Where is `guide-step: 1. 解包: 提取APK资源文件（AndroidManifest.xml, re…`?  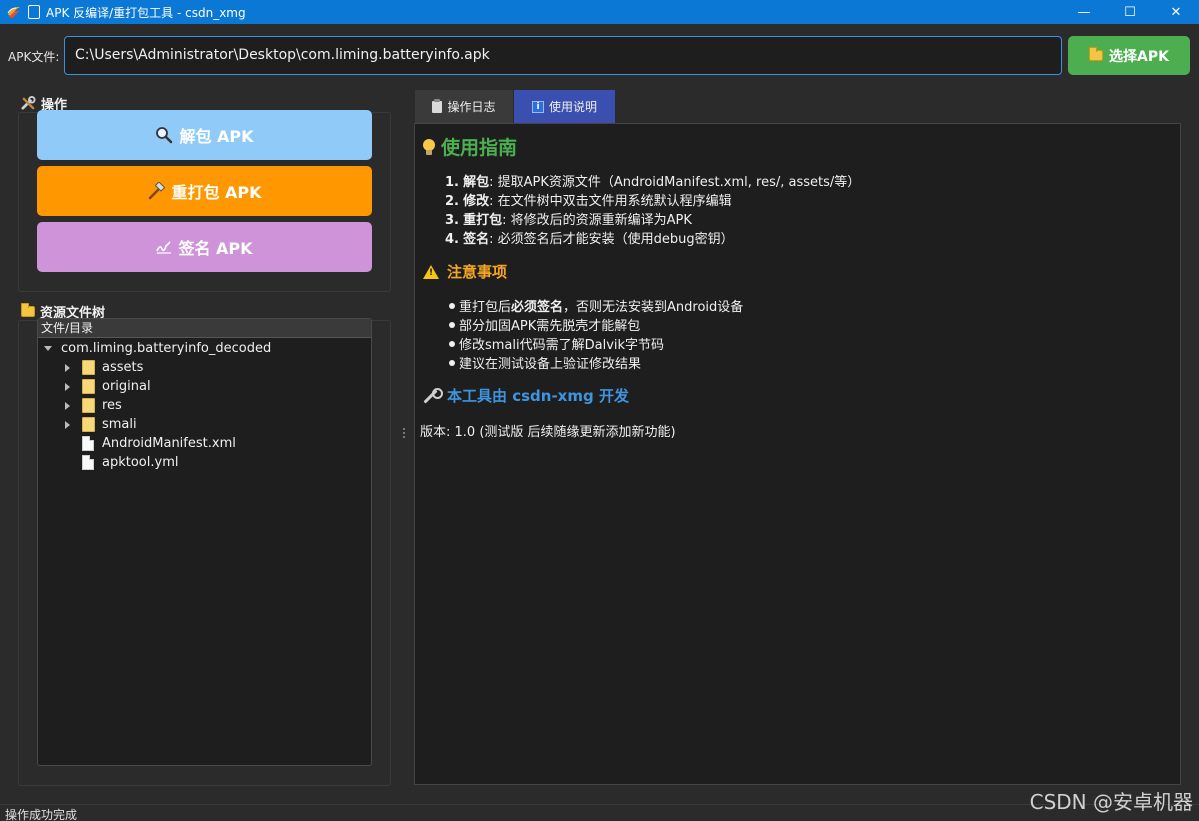 guide-step: 1. 解包: 提取APK资源文件（AndroidManifest.xml, re… is located at coordinates (653, 182).